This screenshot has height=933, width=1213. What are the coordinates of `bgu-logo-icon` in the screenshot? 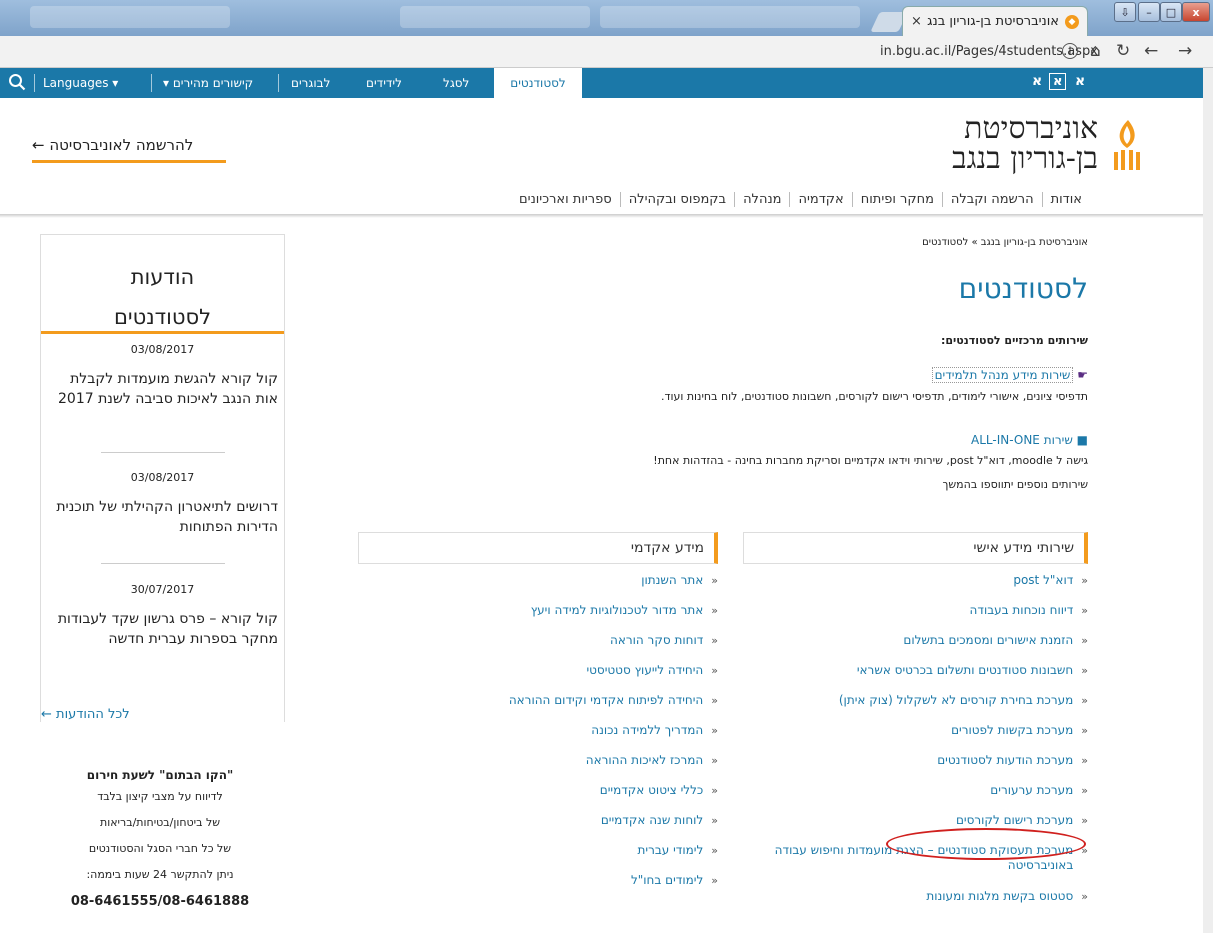 It's located at (1127, 146).